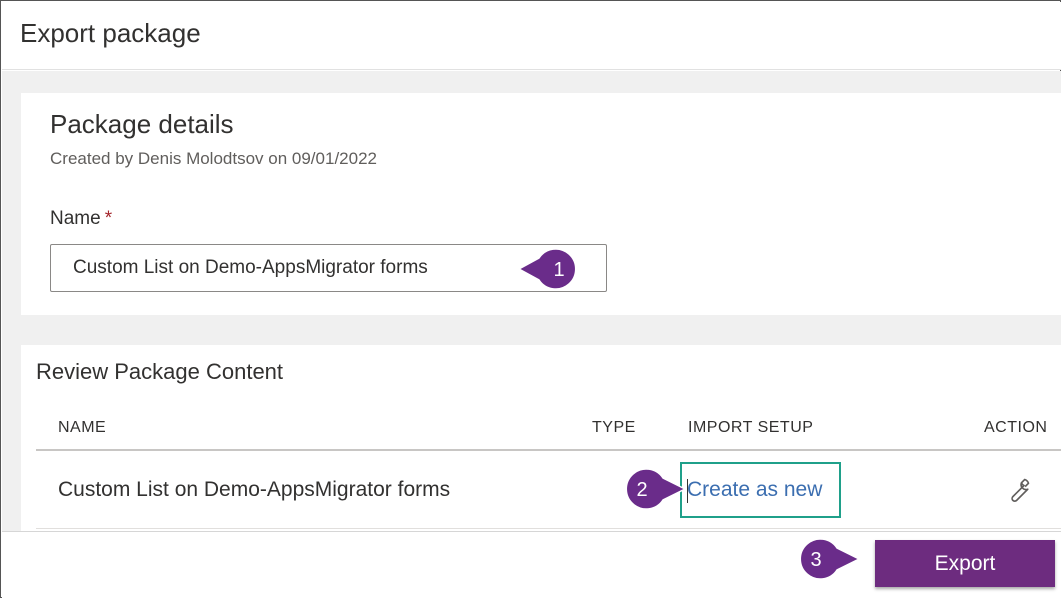 This screenshot has width=1061, height=598. Describe the element at coordinates (641, 490) in the screenshot. I see `callout-number-2: 2` at that location.